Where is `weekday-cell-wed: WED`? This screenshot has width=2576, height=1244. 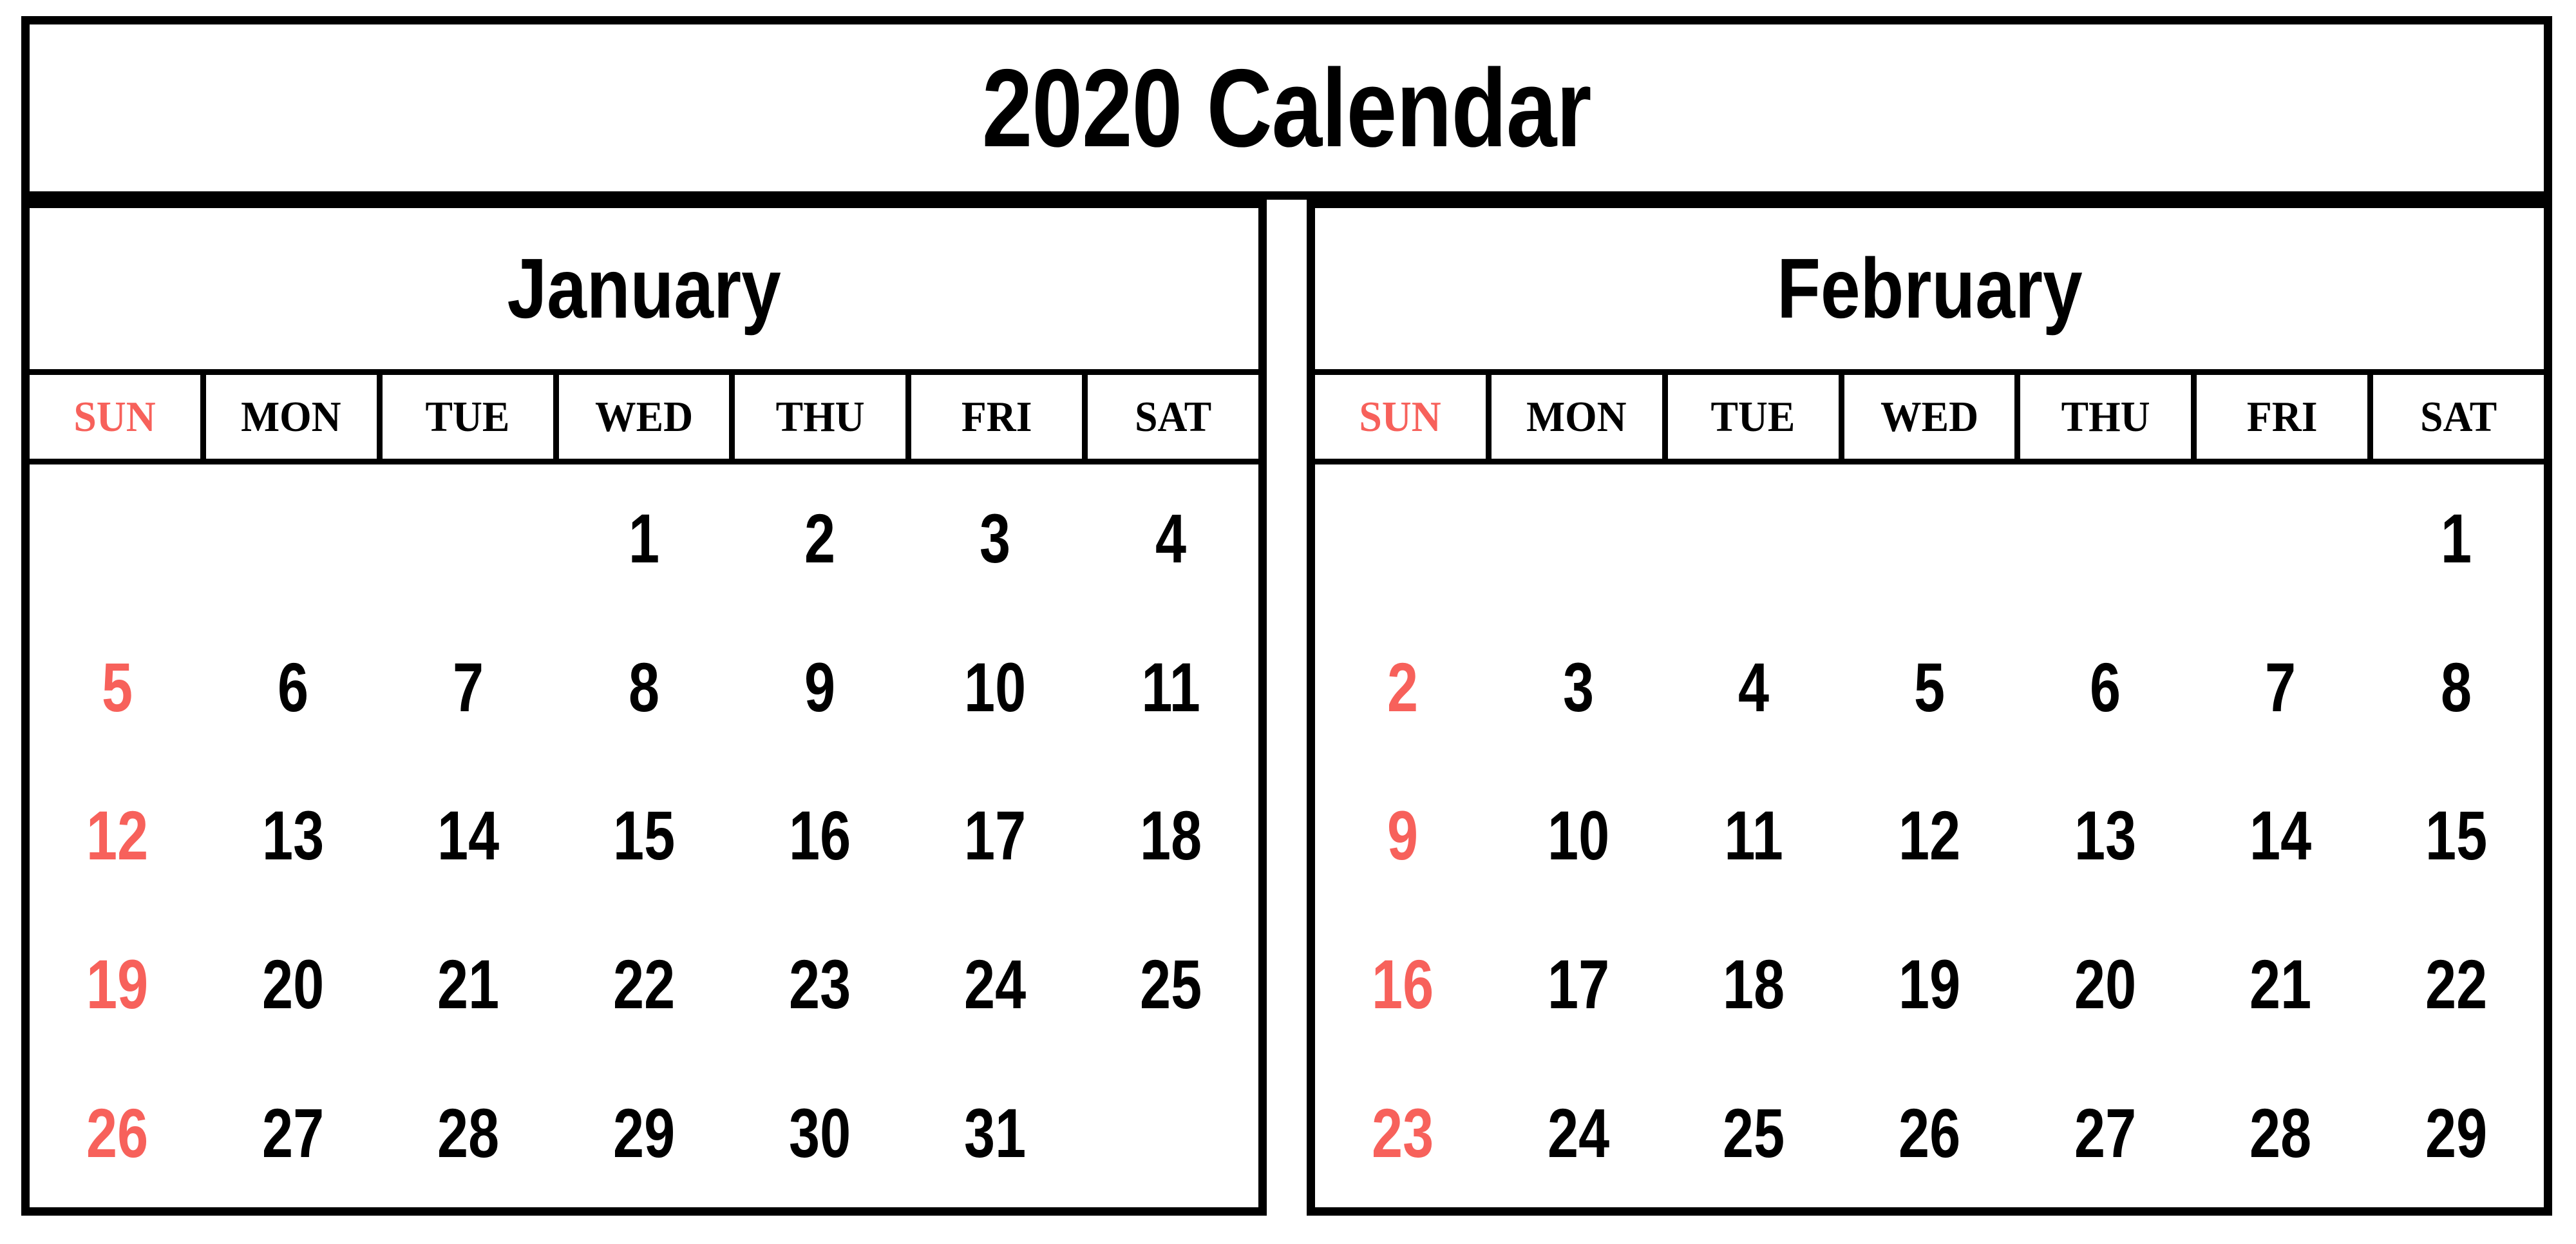 weekday-cell-wed: WED is located at coordinates (647, 417).